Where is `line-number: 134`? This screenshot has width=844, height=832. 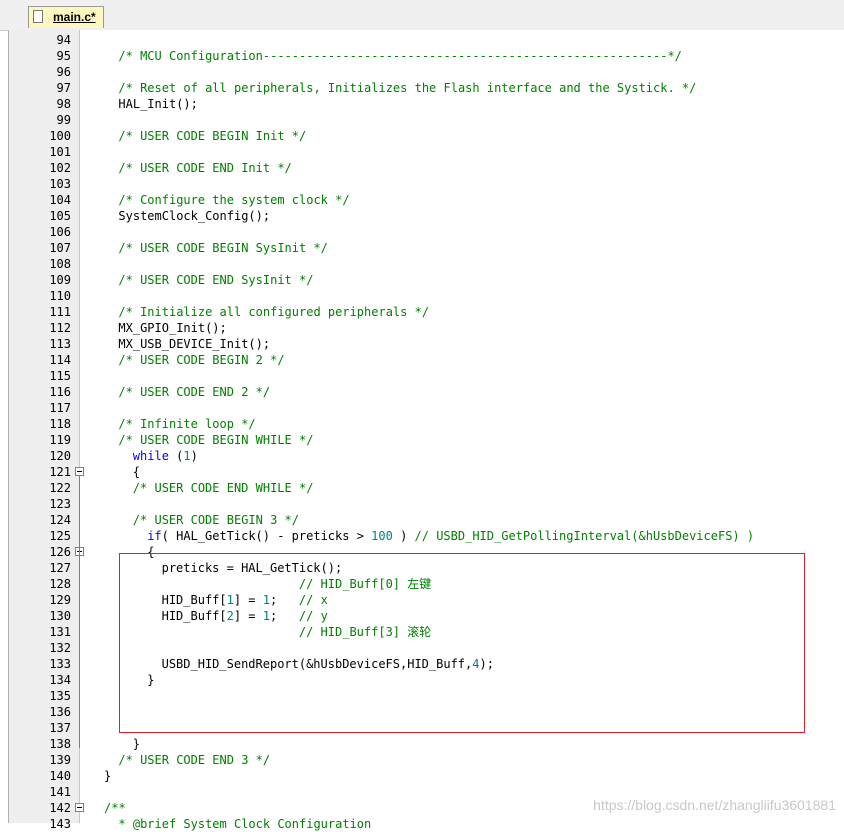
line-number: 134 is located at coordinates (60, 680).